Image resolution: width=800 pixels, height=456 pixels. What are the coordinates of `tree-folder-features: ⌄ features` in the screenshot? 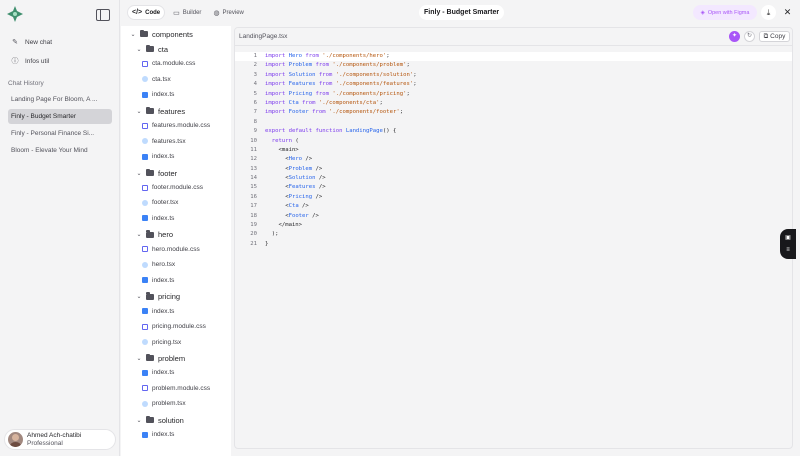 It's located at (160, 111).